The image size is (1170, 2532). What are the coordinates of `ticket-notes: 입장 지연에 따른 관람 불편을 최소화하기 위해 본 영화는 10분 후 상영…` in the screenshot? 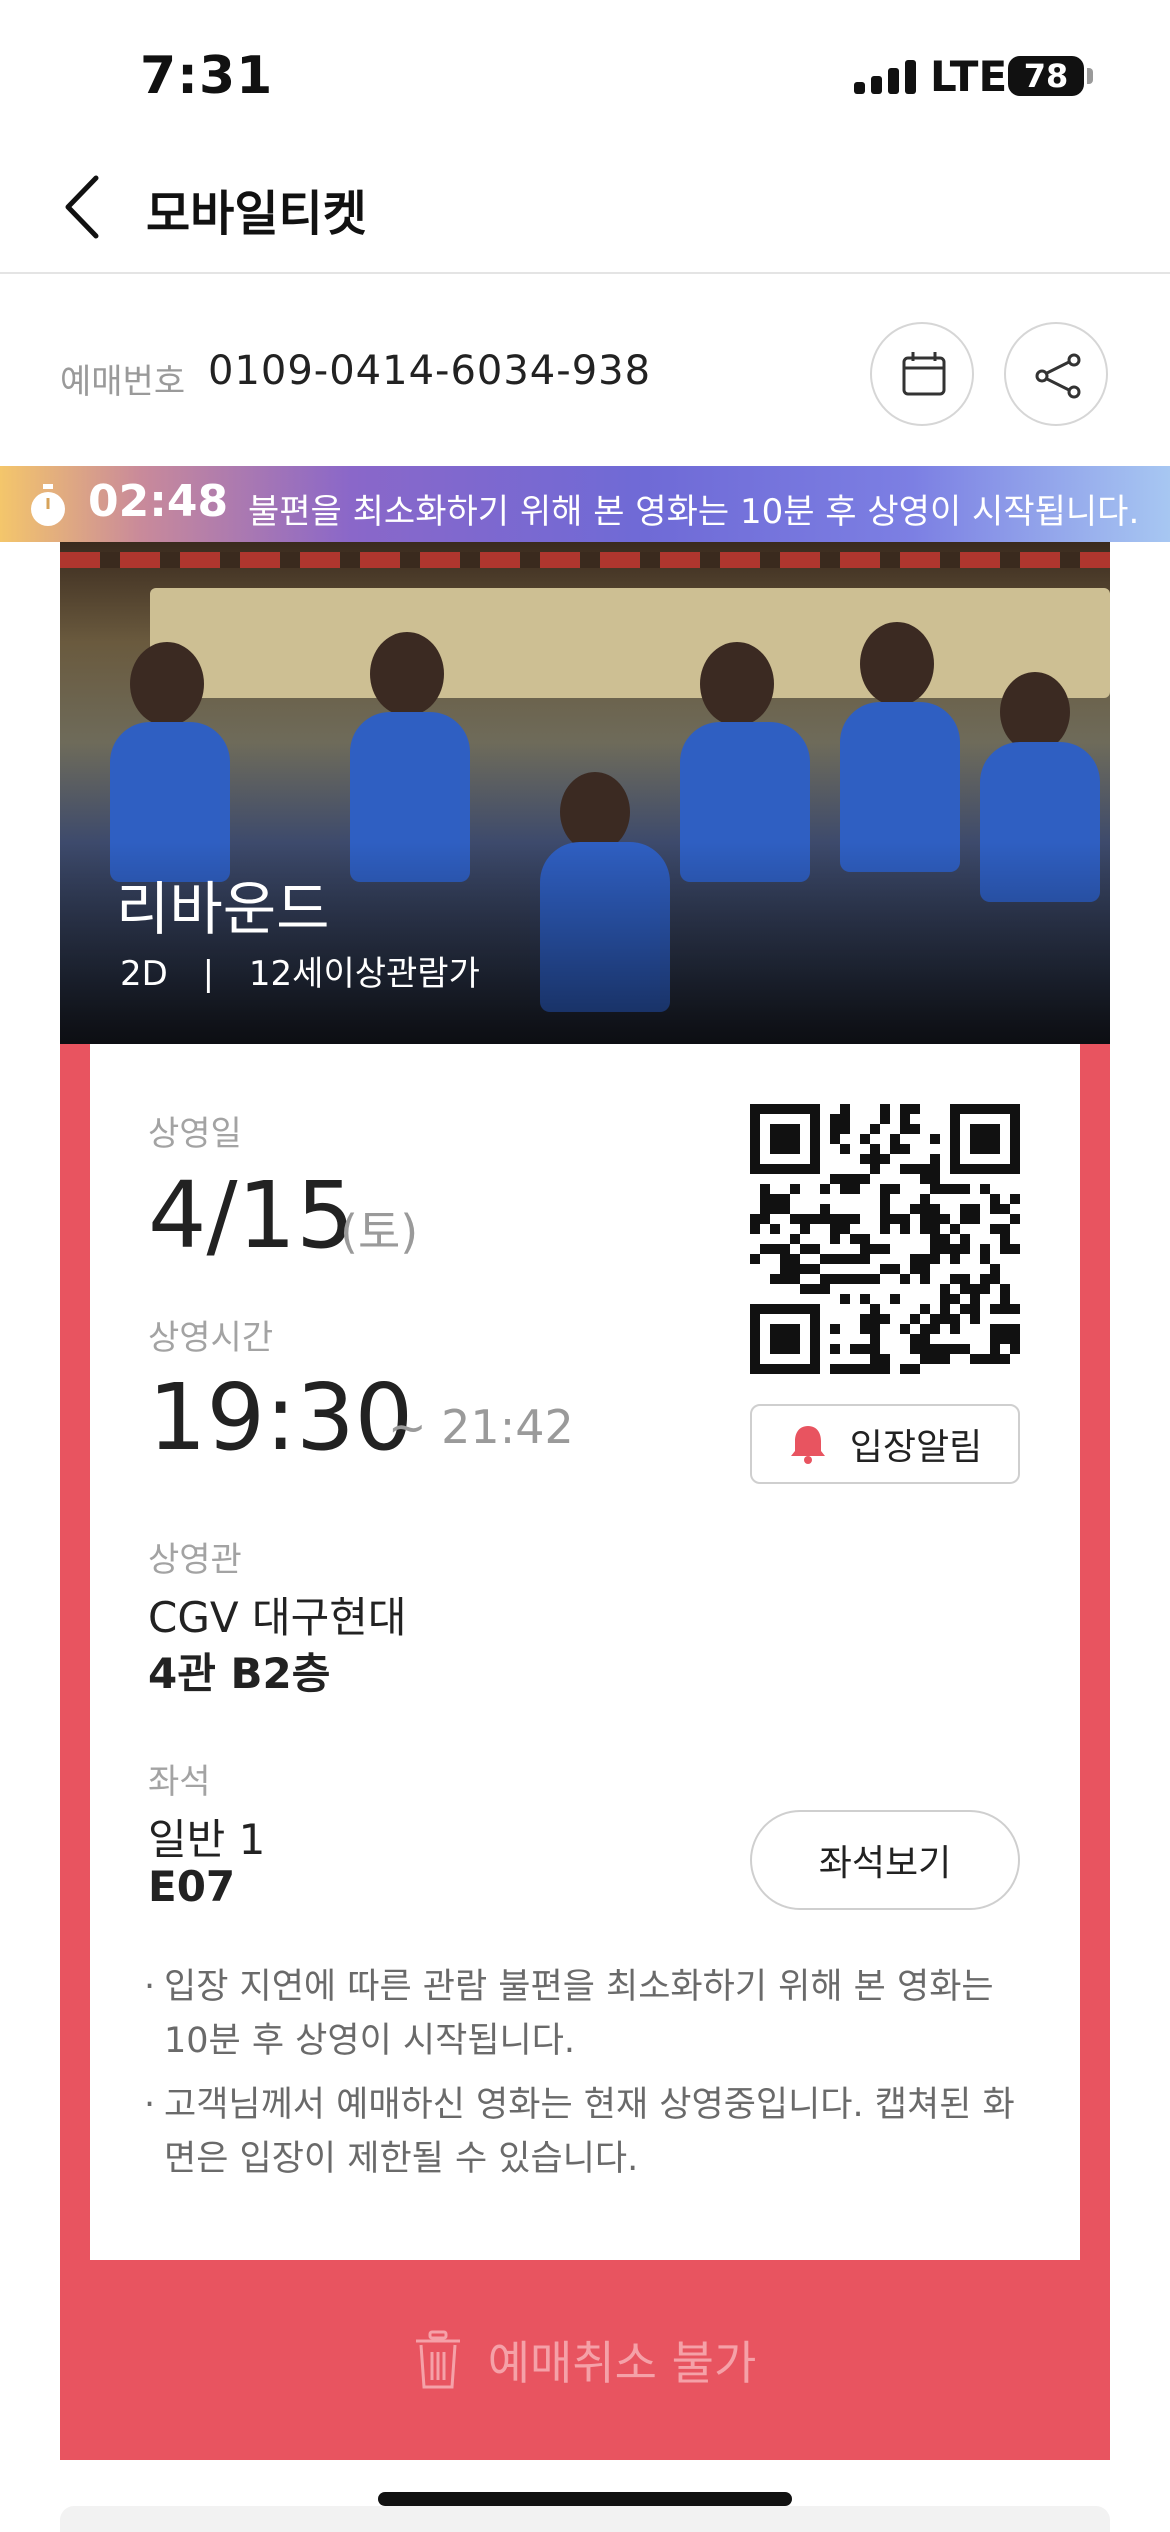 It's located at (581, 2078).